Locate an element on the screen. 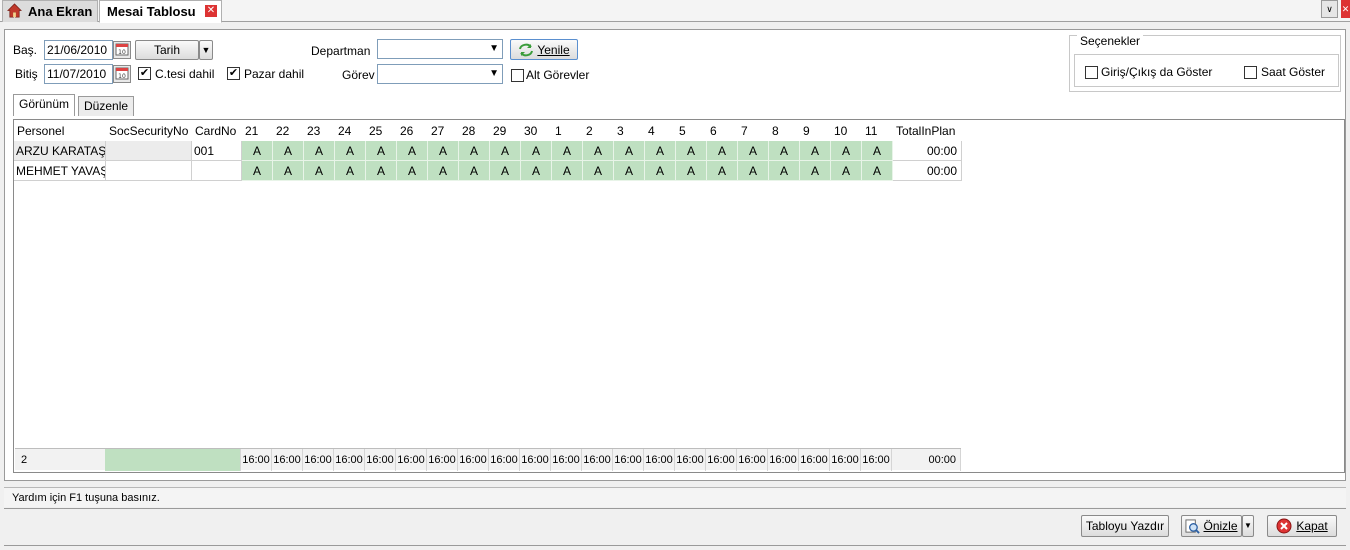  table-row: MEHMET YAVAŞ A A A A A A A A A A A A A A A A A A A A A 00:00 is located at coordinates (489, 171).